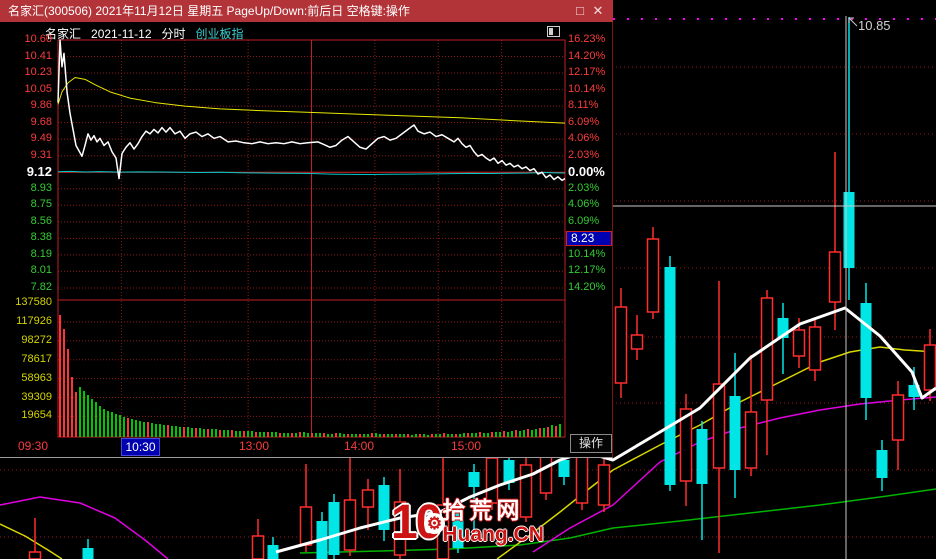 This screenshot has width=936, height=559. What do you see at coordinates (418, 523) in the screenshot?
I see `watermark-number: 10 ⚙` at bounding box center [418, 523].